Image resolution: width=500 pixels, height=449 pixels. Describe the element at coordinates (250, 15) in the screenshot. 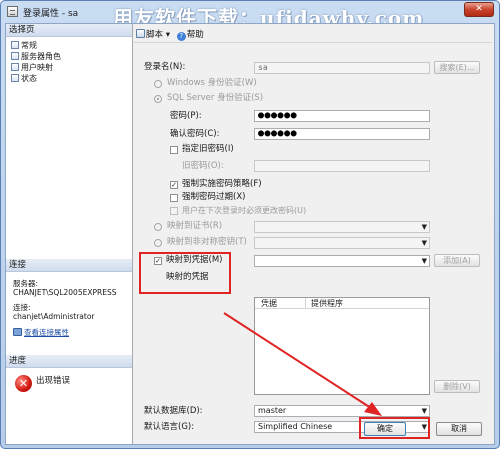

I see `title-bar: 登录属性 - sa 用友软件下载：ufidawhy.com ✕` at that location.